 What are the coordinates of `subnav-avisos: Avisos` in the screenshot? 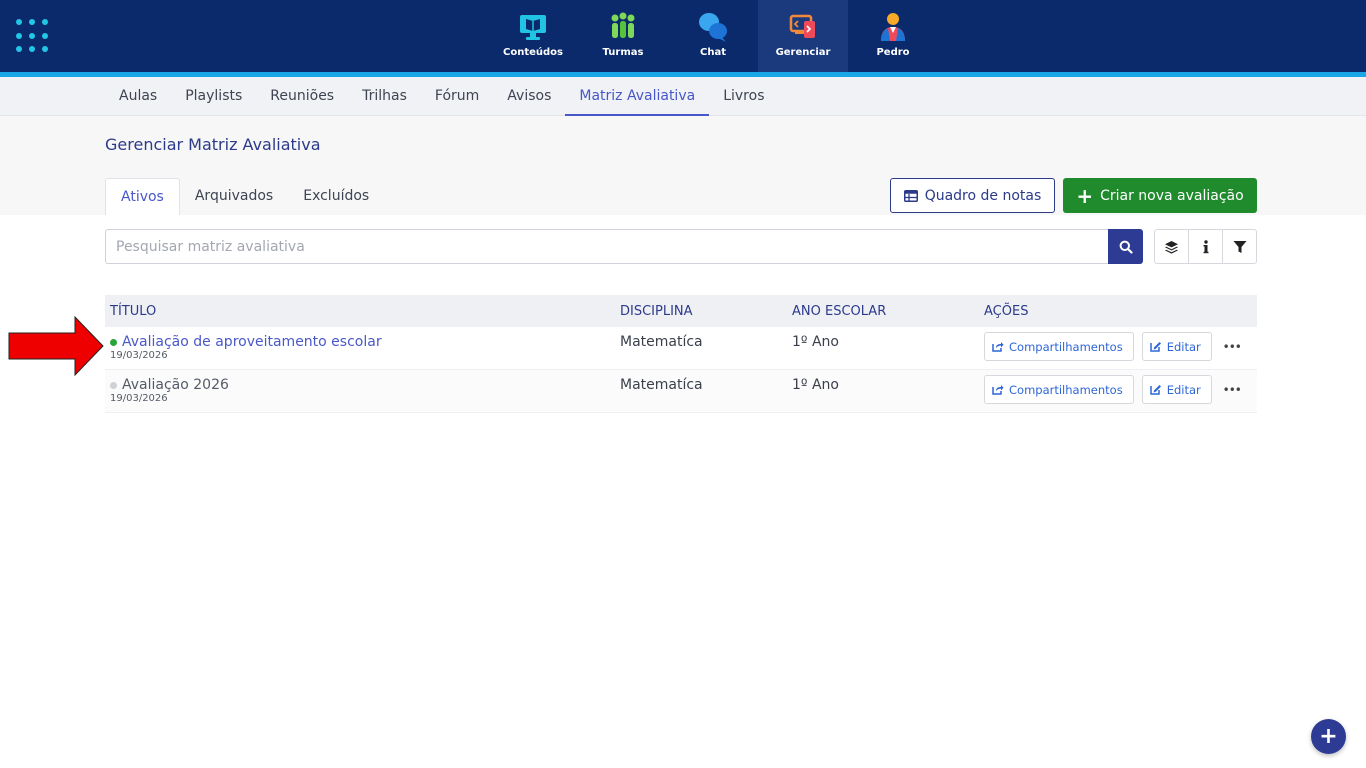 It's located at (529, 96).